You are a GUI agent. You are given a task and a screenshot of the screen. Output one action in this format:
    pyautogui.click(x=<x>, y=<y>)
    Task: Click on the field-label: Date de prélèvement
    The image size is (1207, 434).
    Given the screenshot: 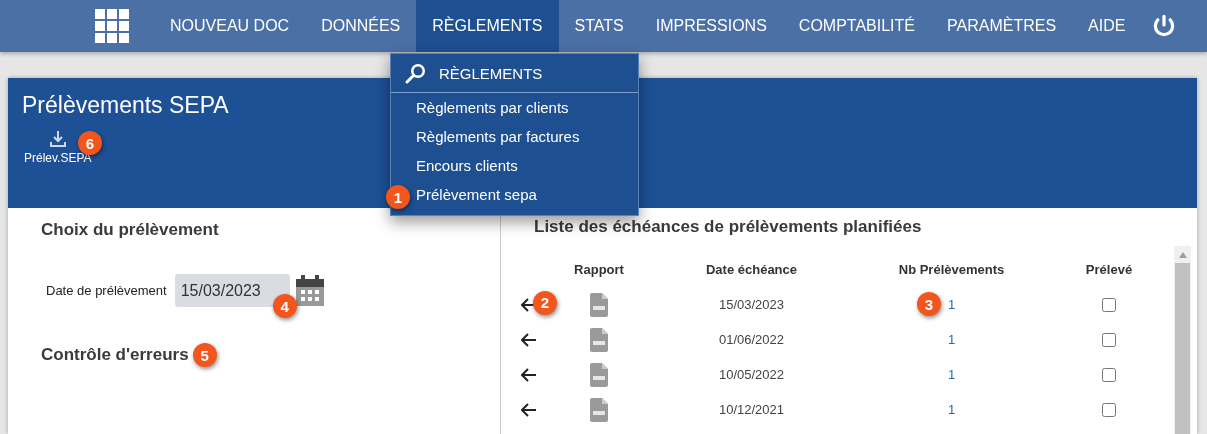 What is the action you would take?
    pyautogui.click(x=106, y=290)
    